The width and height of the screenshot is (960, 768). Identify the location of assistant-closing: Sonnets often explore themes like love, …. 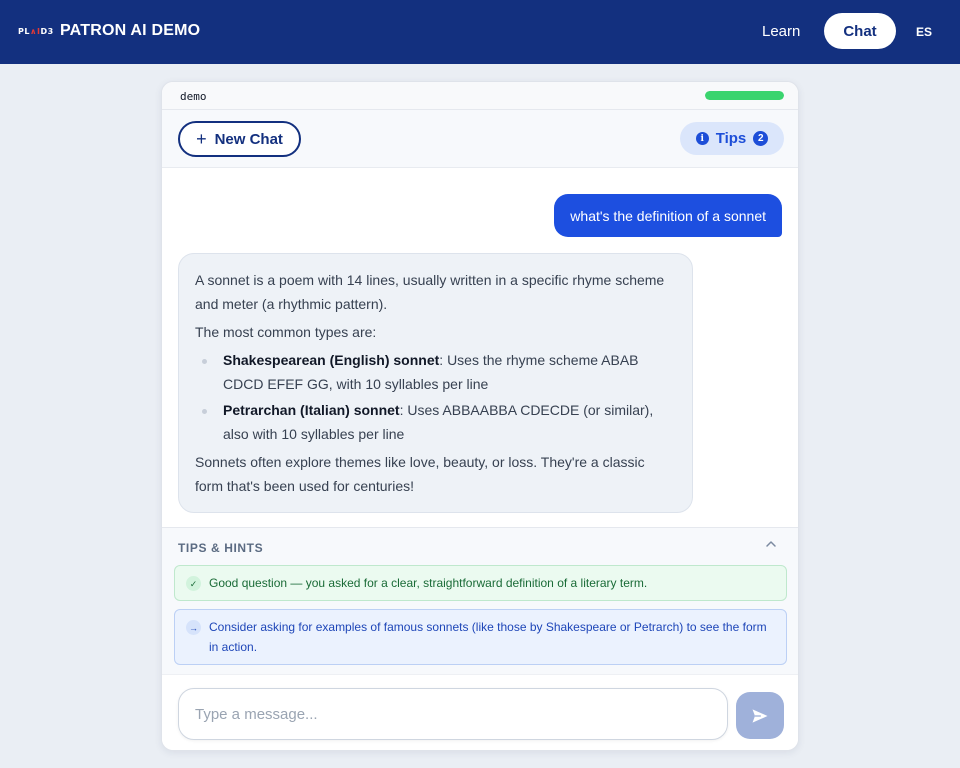
(420, 474).